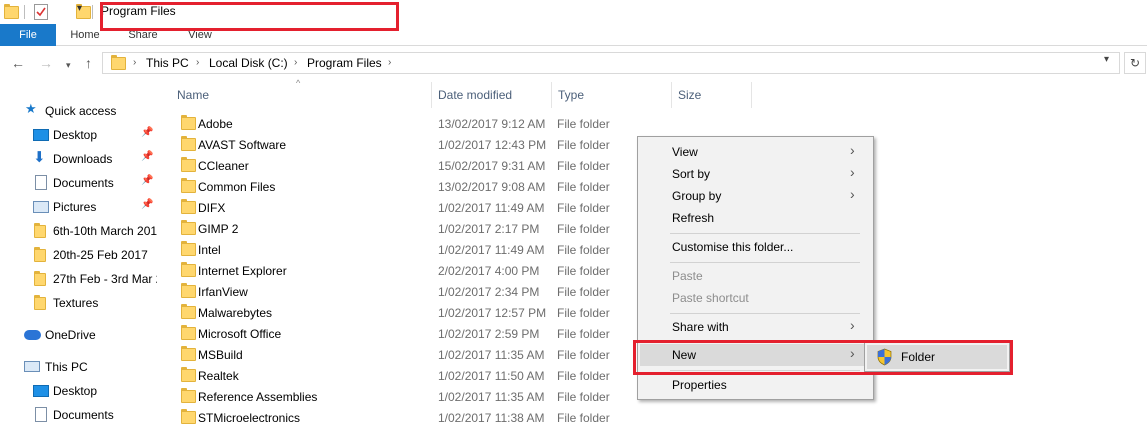  What do you see at coordinates (400, 207) in the screenshot?
I see `list-item: DIFX 1/02/2017 11:49 AM File folder` at bounding box center [400, 207].